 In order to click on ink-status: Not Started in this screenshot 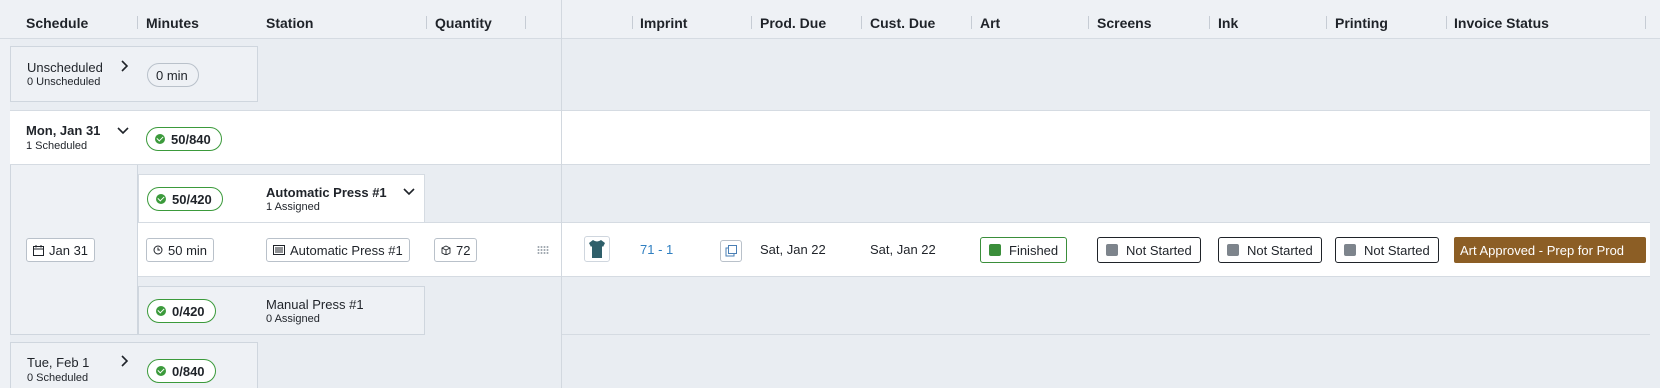, I will do `click(1270, 250)`.